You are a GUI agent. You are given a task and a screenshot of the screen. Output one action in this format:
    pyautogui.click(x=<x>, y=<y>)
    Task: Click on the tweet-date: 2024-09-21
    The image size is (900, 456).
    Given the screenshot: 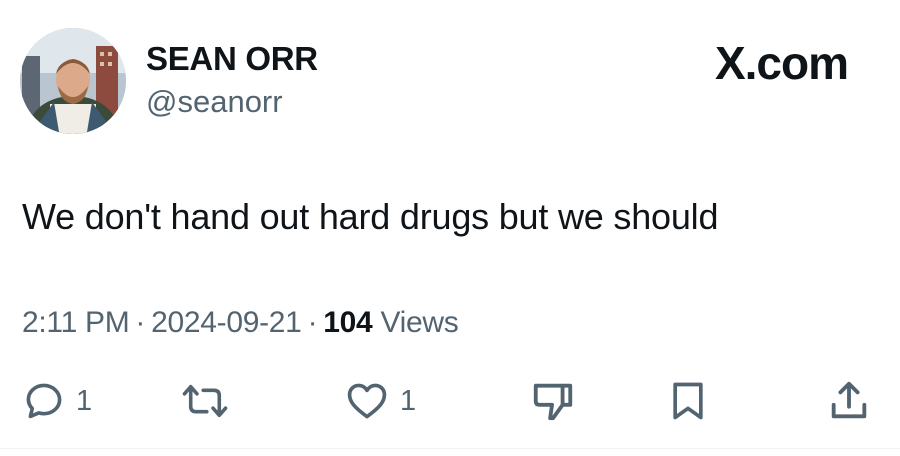 What is the action you would take?
    pyautogui.click(x=226, y=322)
    